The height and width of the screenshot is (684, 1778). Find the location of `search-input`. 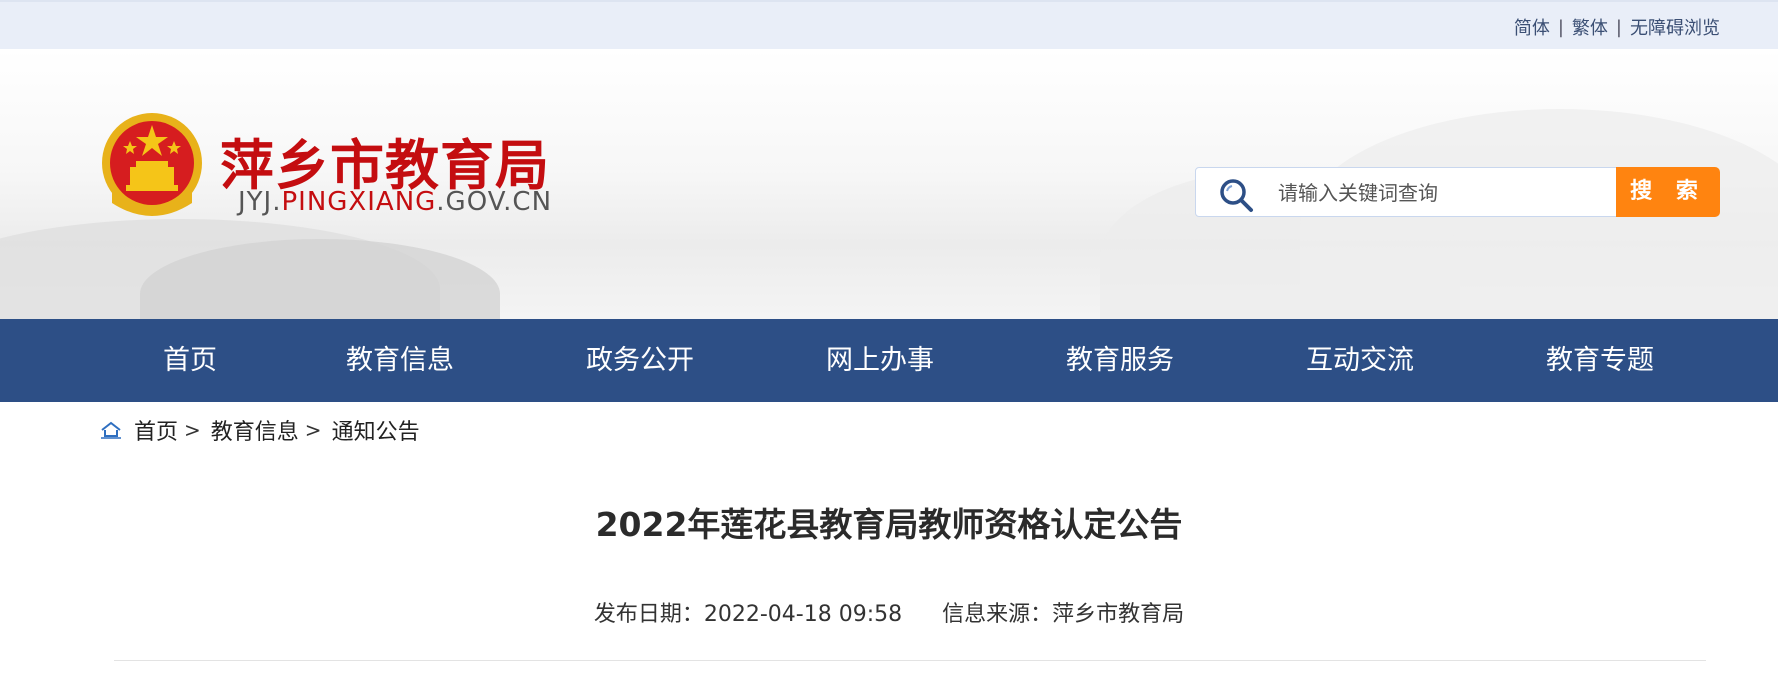

search-input is located at coordinates (1443, 193).